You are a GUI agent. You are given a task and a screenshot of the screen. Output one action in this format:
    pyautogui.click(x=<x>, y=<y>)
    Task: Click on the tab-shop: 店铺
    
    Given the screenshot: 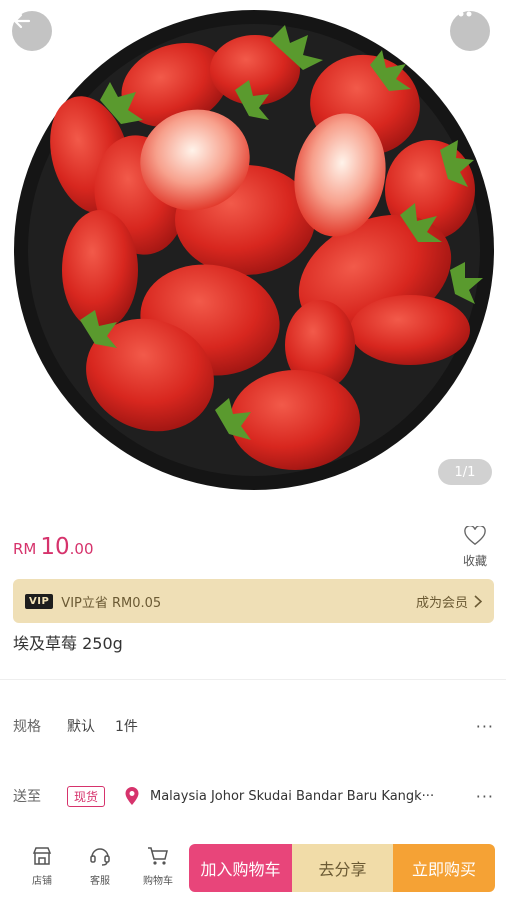 What is the action you would take?
    pyautogui.click(x=42, y=866)
    